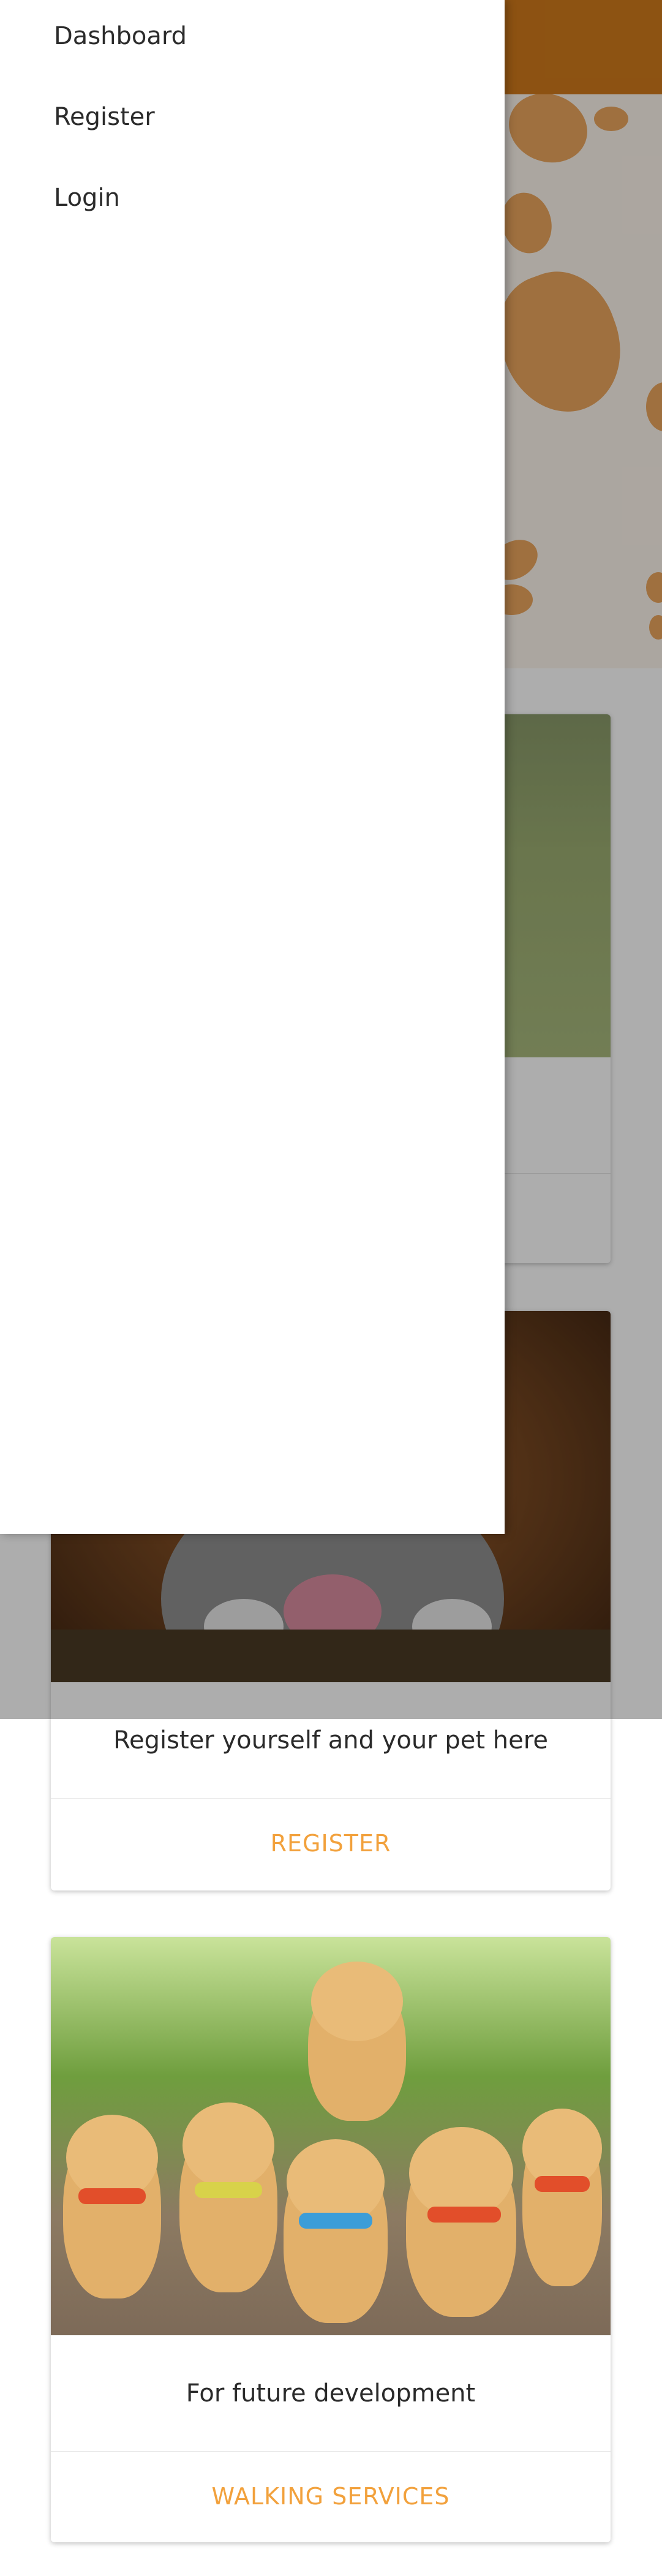 The height and width of the screenshot is (2576, 662). Describe the element at coordinates (228, 2190) in the screenshot. I see `yellow-bandana` at that location.